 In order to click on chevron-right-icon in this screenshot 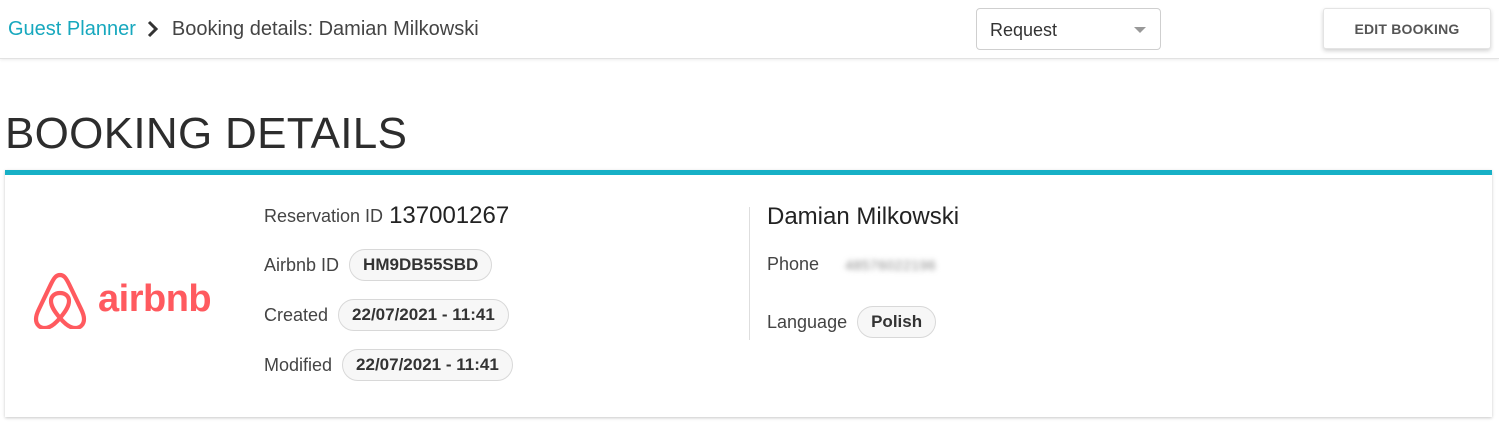, I will do `click(153, 29)`.